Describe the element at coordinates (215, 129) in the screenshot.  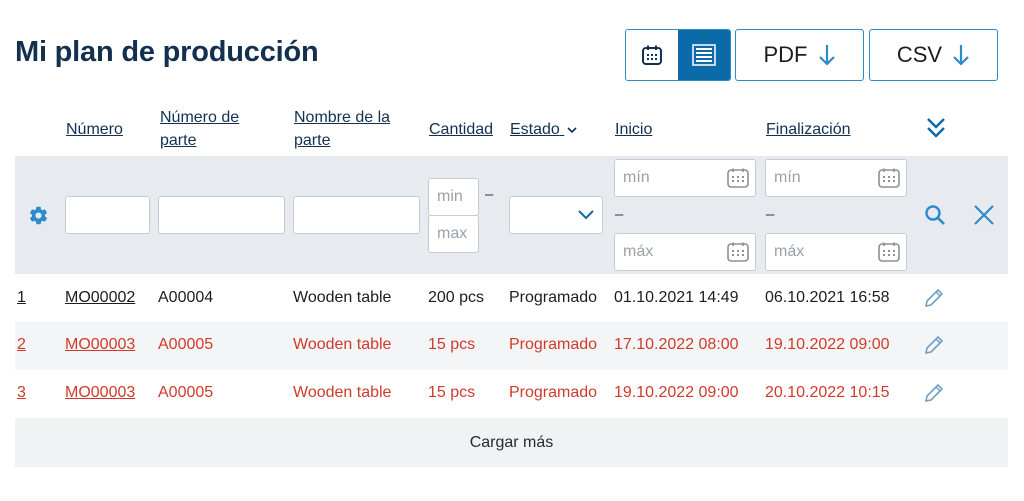
I see `column-header-numero-parte: Número de parte` at that location.